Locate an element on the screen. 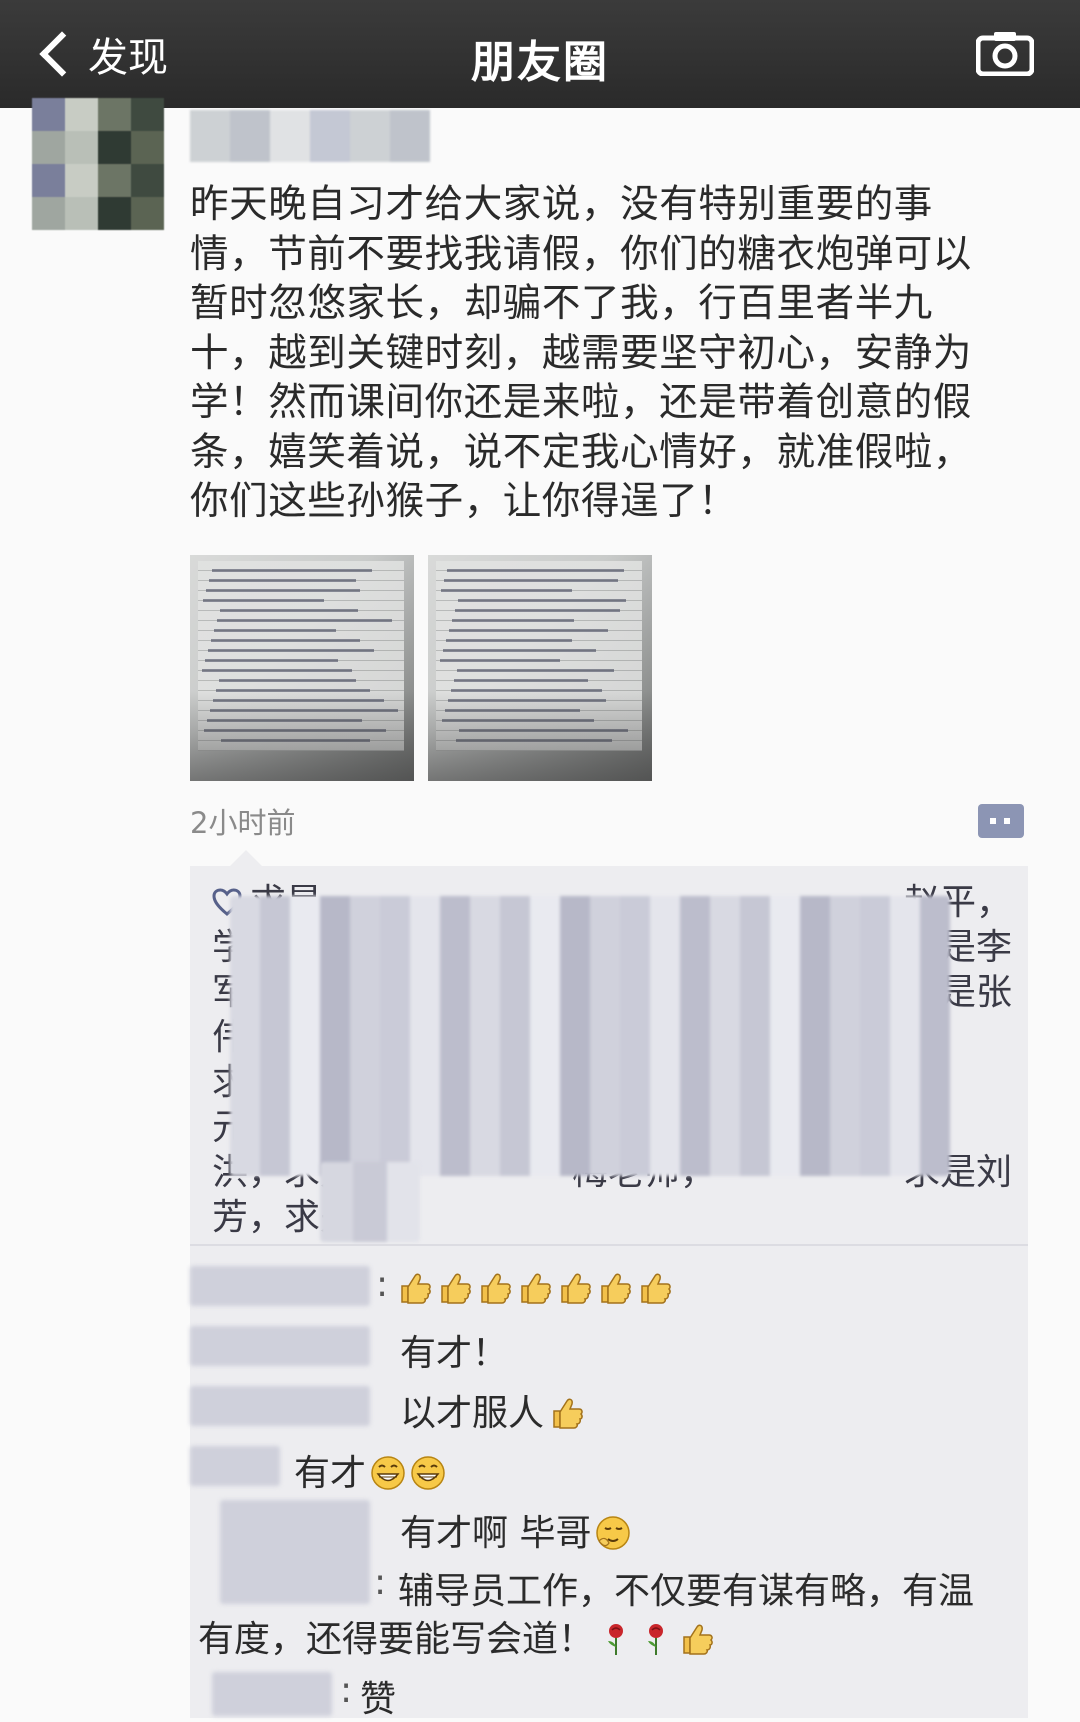 This screenshot has height=1722, width=1080. like-name: 是张 is located at coordinates (976, 992).